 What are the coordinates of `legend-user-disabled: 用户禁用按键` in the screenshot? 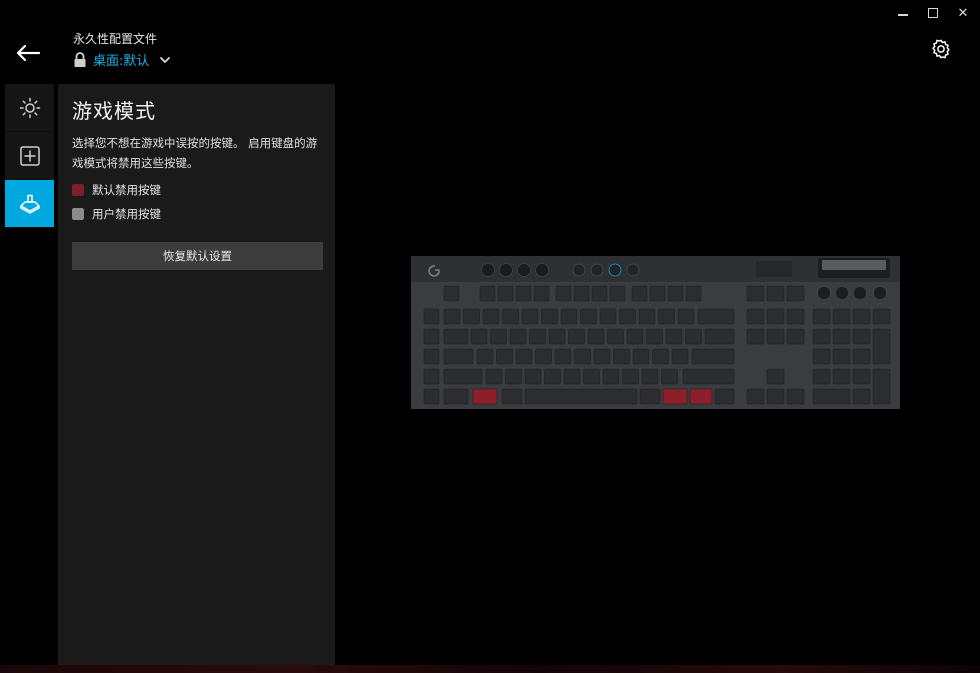 It's located at (116, 214).